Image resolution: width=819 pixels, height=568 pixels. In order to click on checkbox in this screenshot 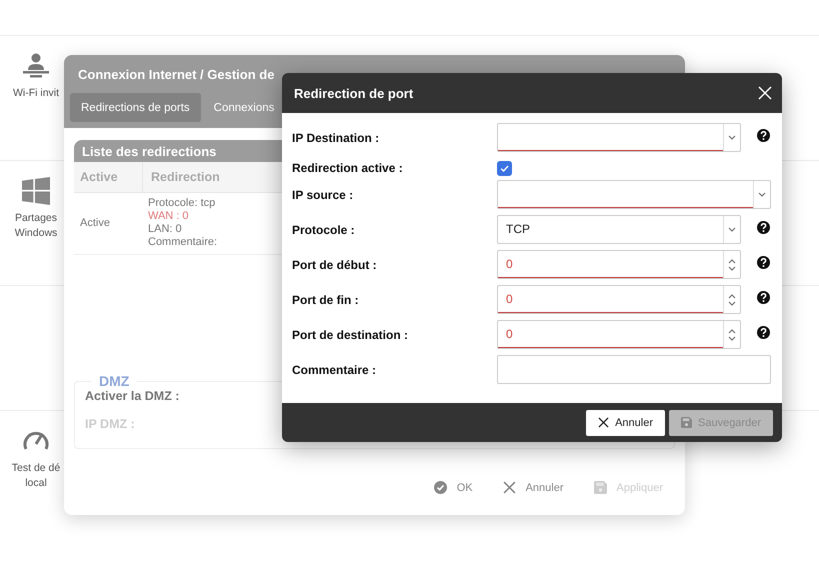, I will do `click(504, 168)`.